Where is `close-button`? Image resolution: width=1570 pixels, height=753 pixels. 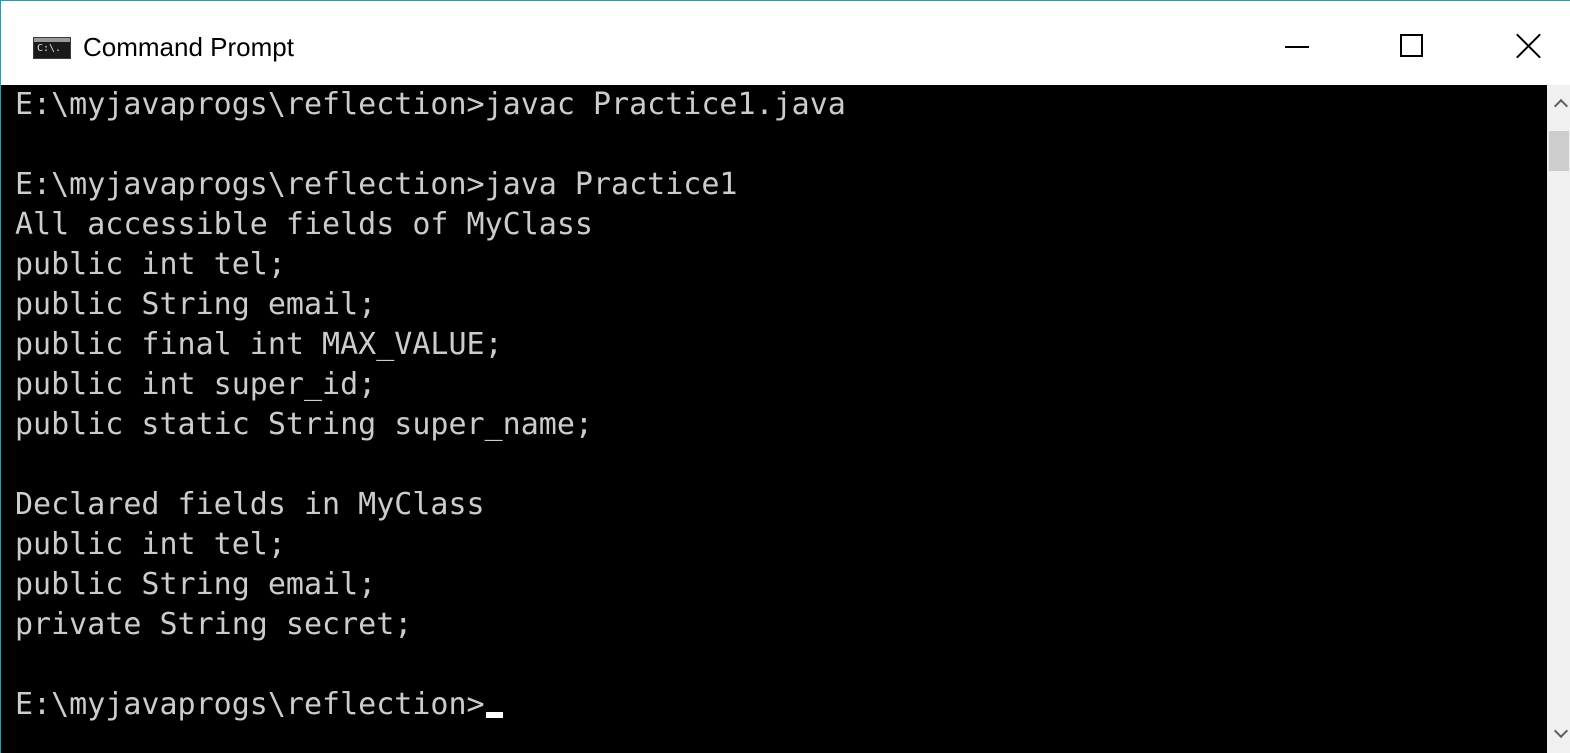 close-button is located at coordinates (1528, 47).